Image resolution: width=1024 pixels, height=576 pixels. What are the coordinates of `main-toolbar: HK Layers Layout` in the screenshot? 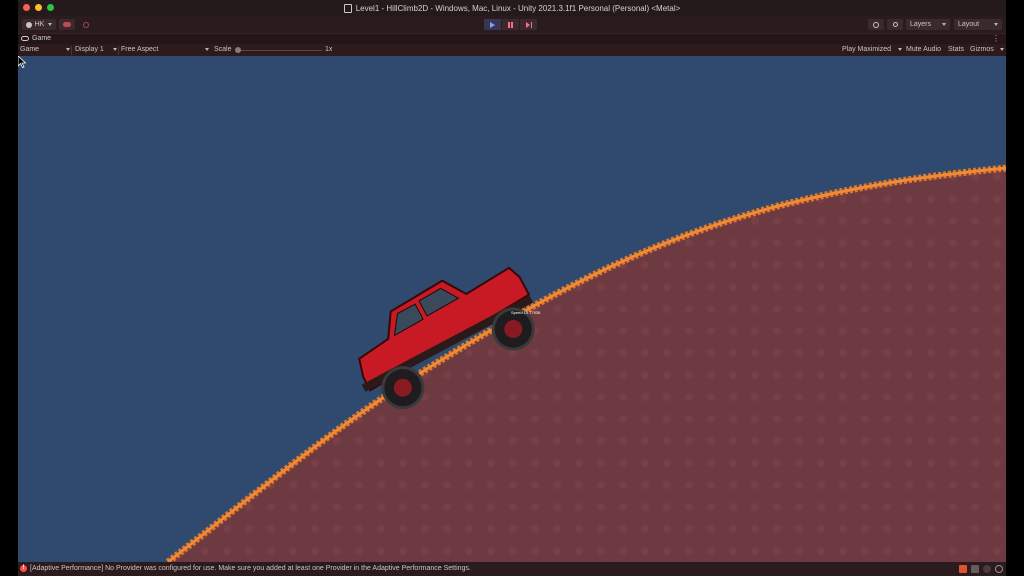 It's located at (512, 24).